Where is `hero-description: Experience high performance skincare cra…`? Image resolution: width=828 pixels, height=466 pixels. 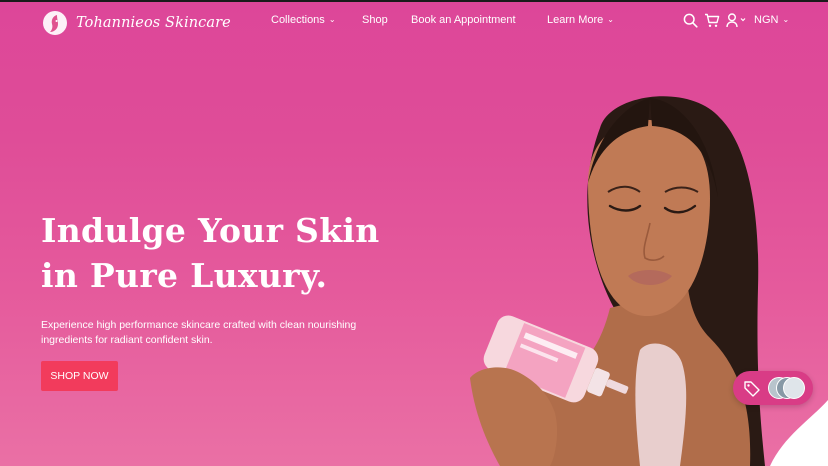 hero-description: Experience high performance skincare cra… is located at coordinates (199, 332).